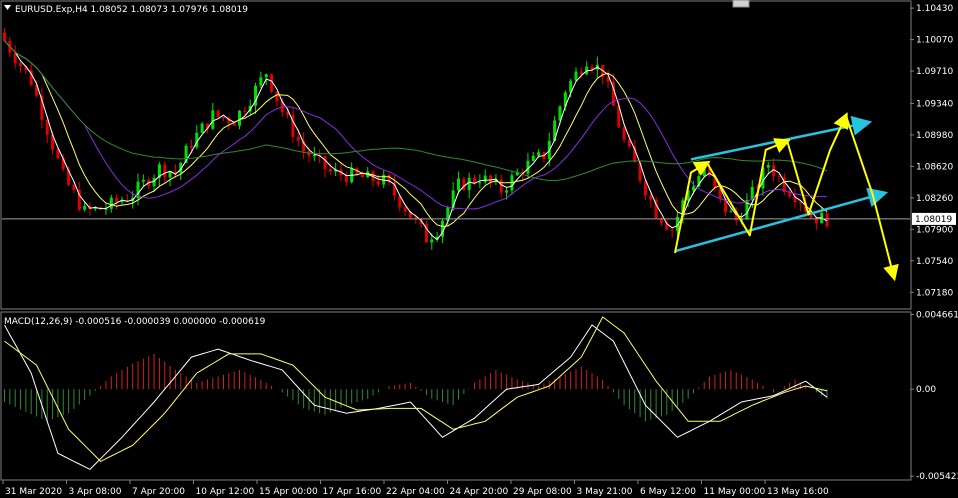 Image resolution: width=958 pixels, height=498 pixels. Describe the element at coordinates (937, 477) in the screenshot. I see `macd-tick-label: -0.005423` at that location.